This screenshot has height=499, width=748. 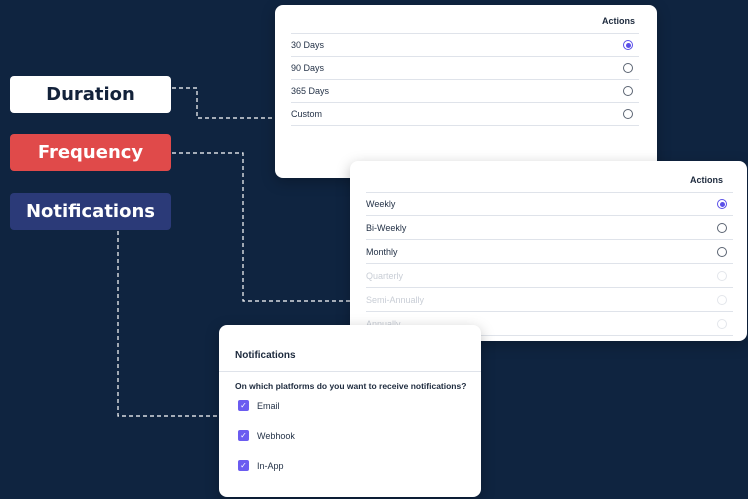 I want to click on option-label: 365 Days, so click(x=310, y=91).